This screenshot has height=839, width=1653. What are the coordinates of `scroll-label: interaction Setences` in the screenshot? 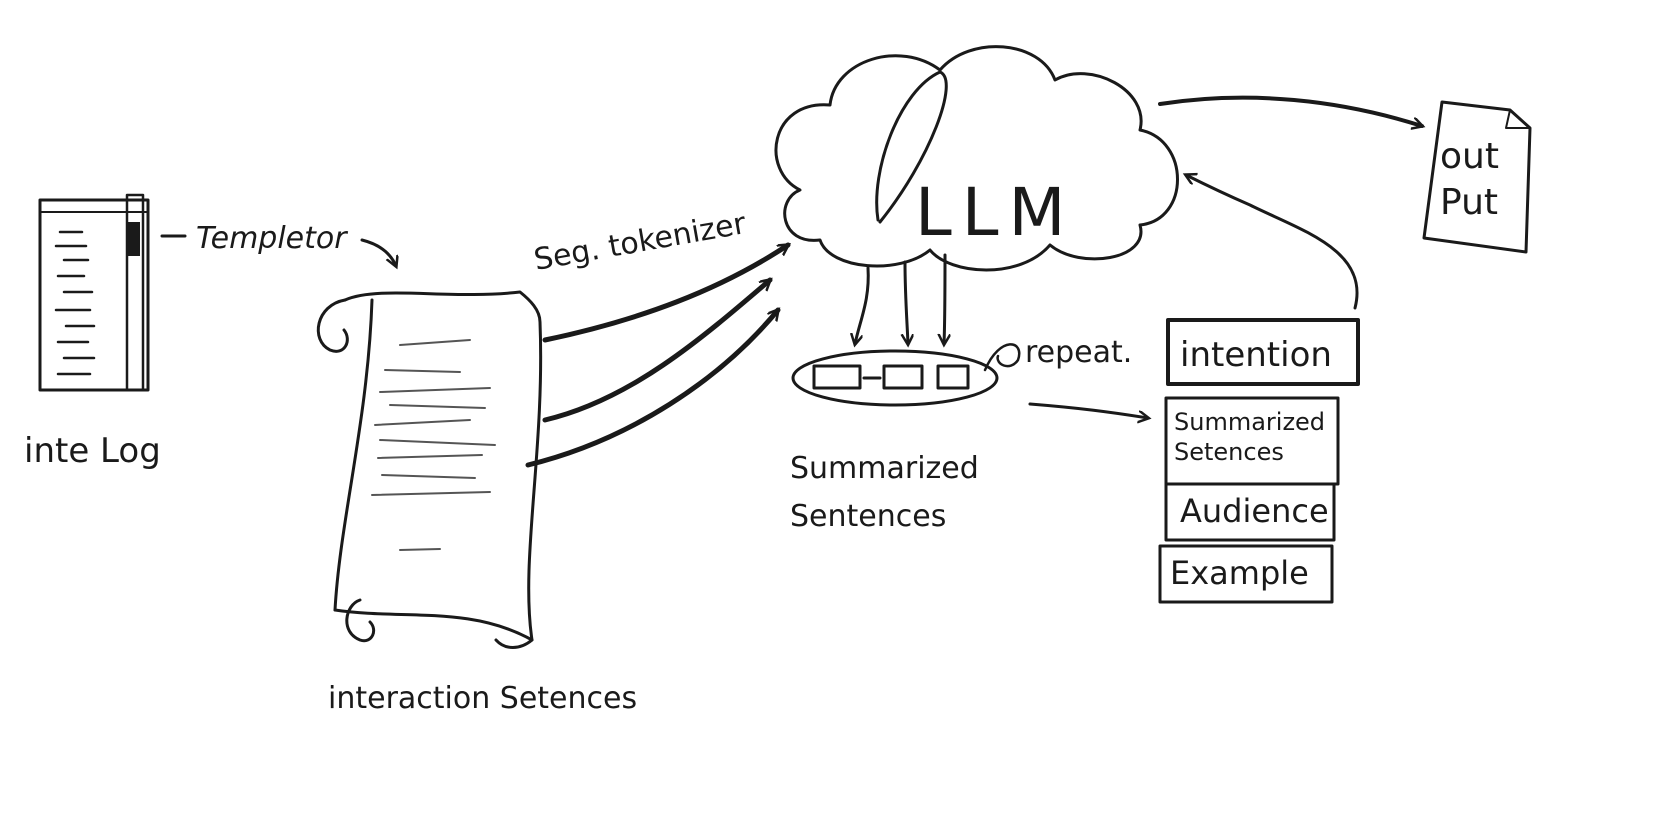 It's located at (482, 698).